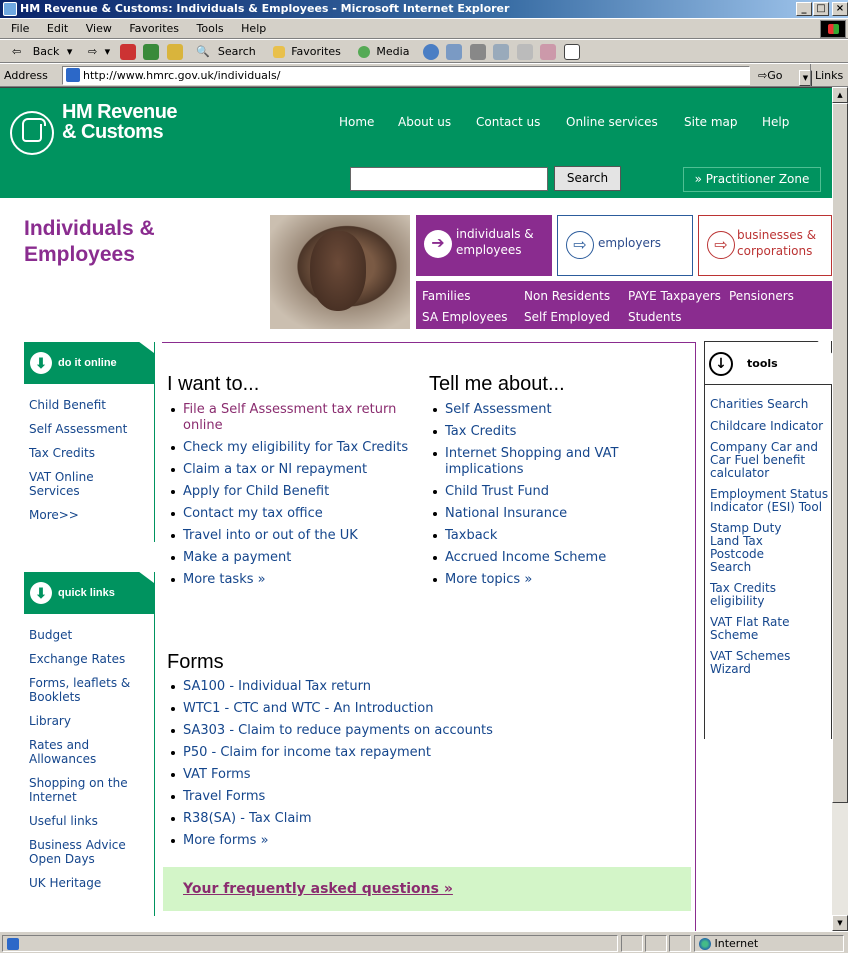 The width and height of the screenshot is (848, 953). Describe the element at coordinates (765, 245) in the screenshot. I see `tab-businesses-corporations: ⇨ businesses & corporations` at that location.